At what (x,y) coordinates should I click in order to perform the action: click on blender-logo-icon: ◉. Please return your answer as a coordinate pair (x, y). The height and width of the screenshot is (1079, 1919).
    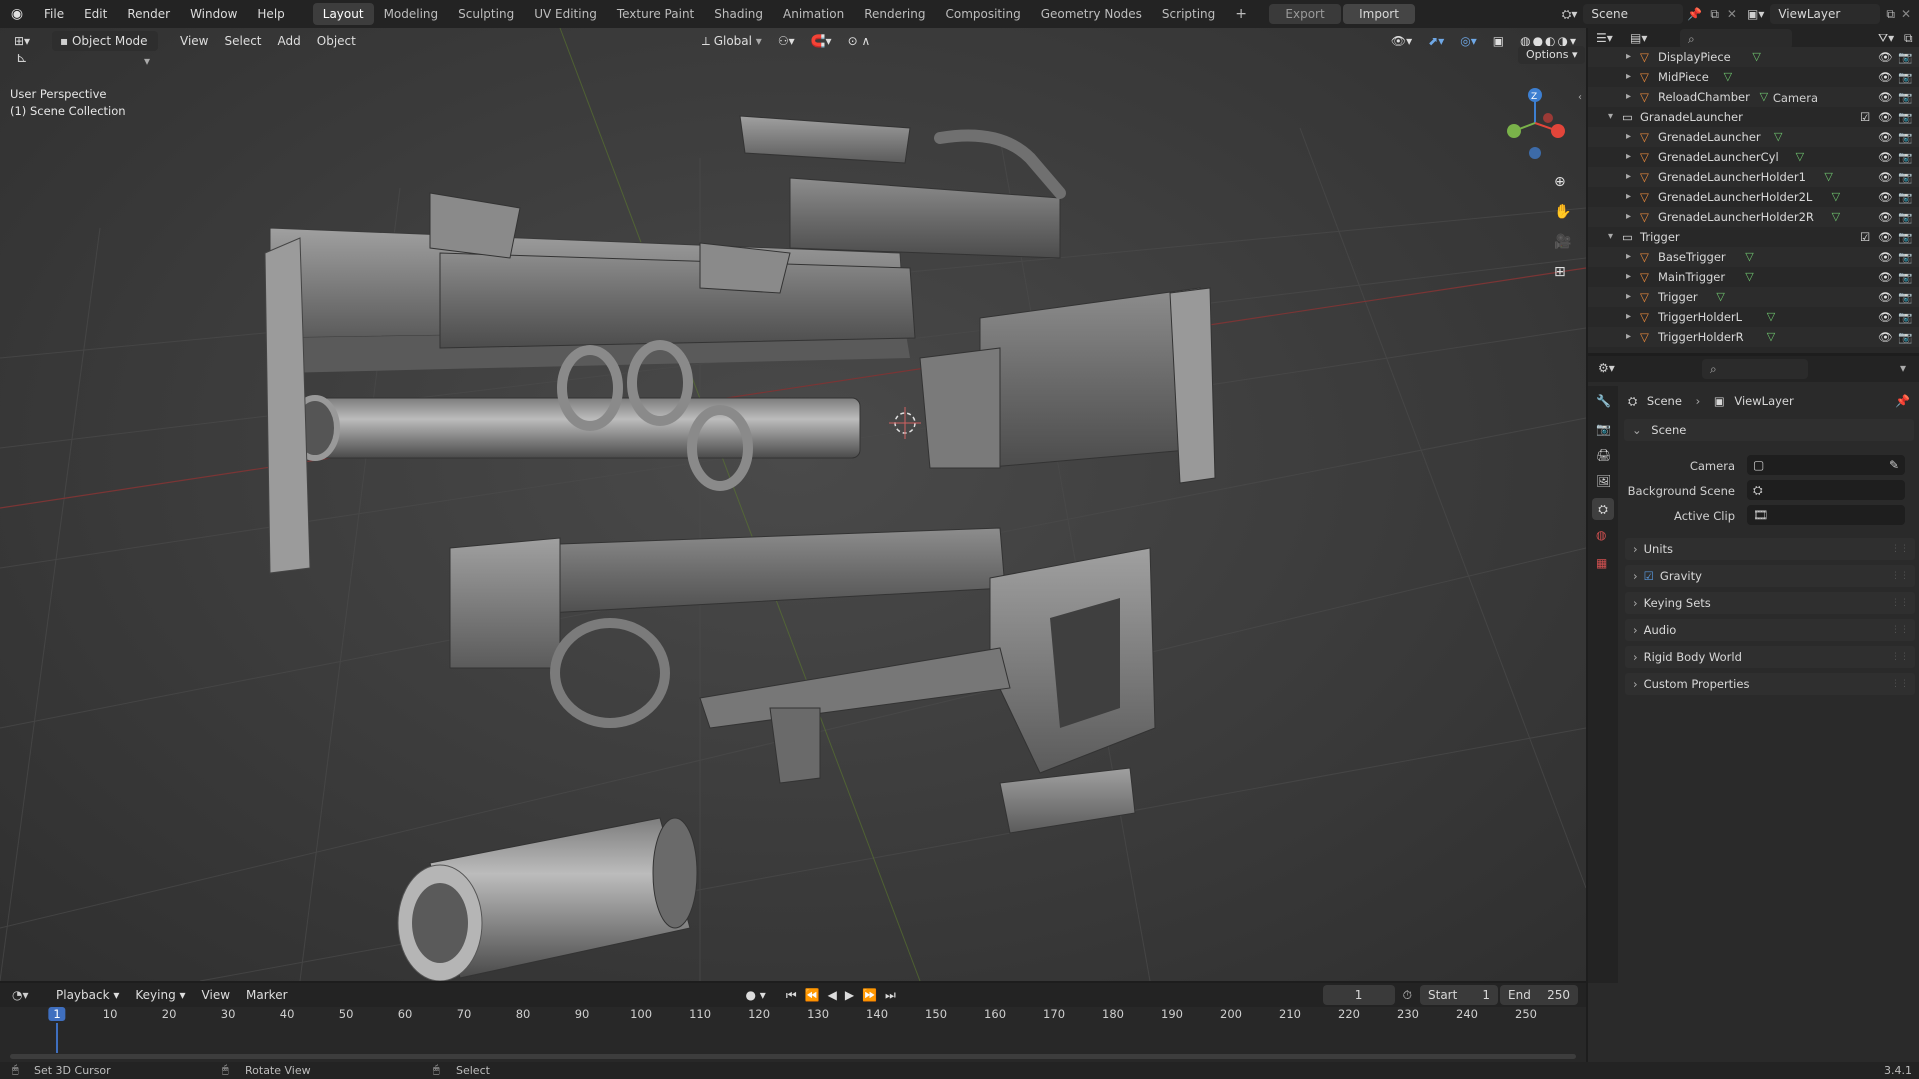
    Looking at the image, I should click on (17, 14).